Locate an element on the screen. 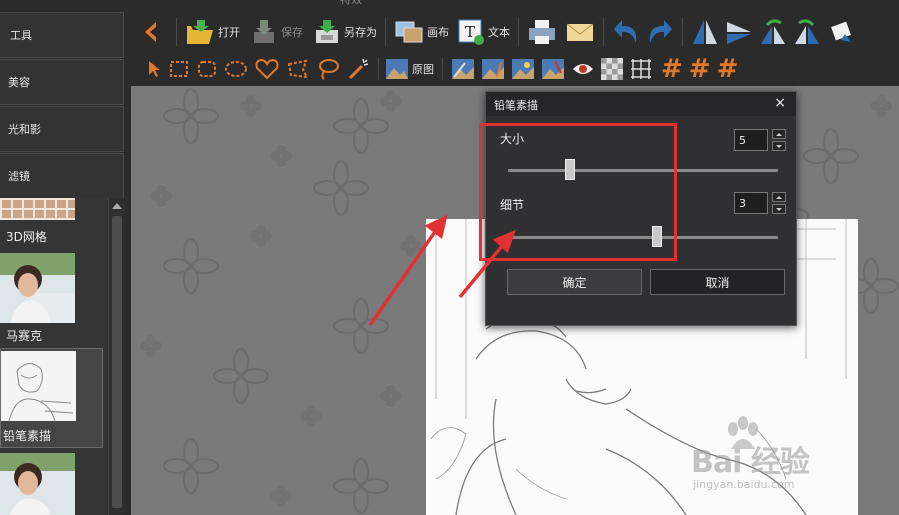  watermark-url: jingyan.baidu.com is located at coordinates (744, 484).